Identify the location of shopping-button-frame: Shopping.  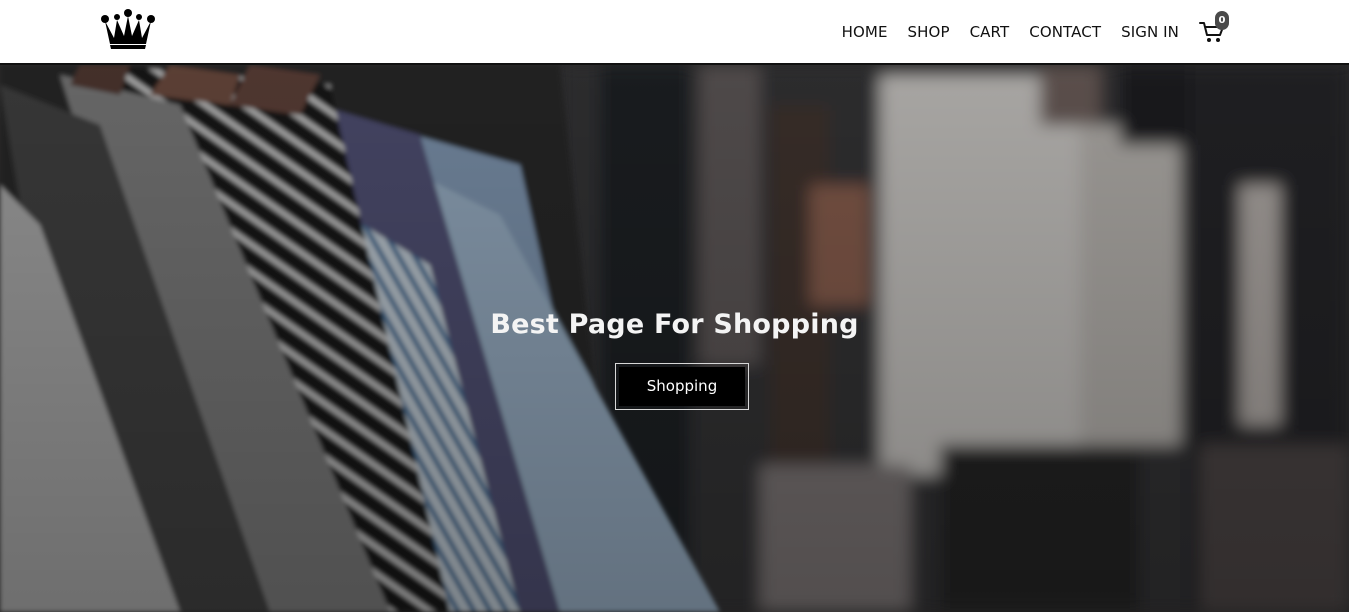
(682, 386).